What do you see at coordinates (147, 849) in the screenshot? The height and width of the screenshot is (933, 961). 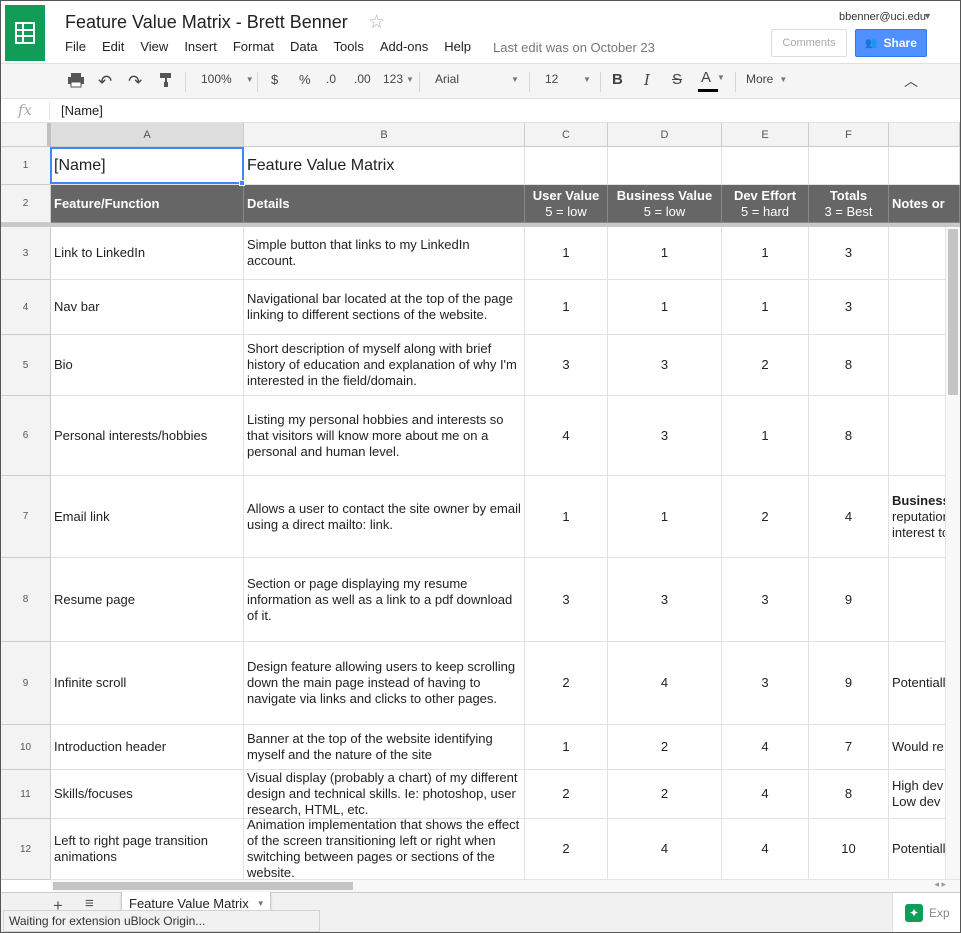 I see `cell-feature: Left to right page transition animations` at bounding box center [147, 849].